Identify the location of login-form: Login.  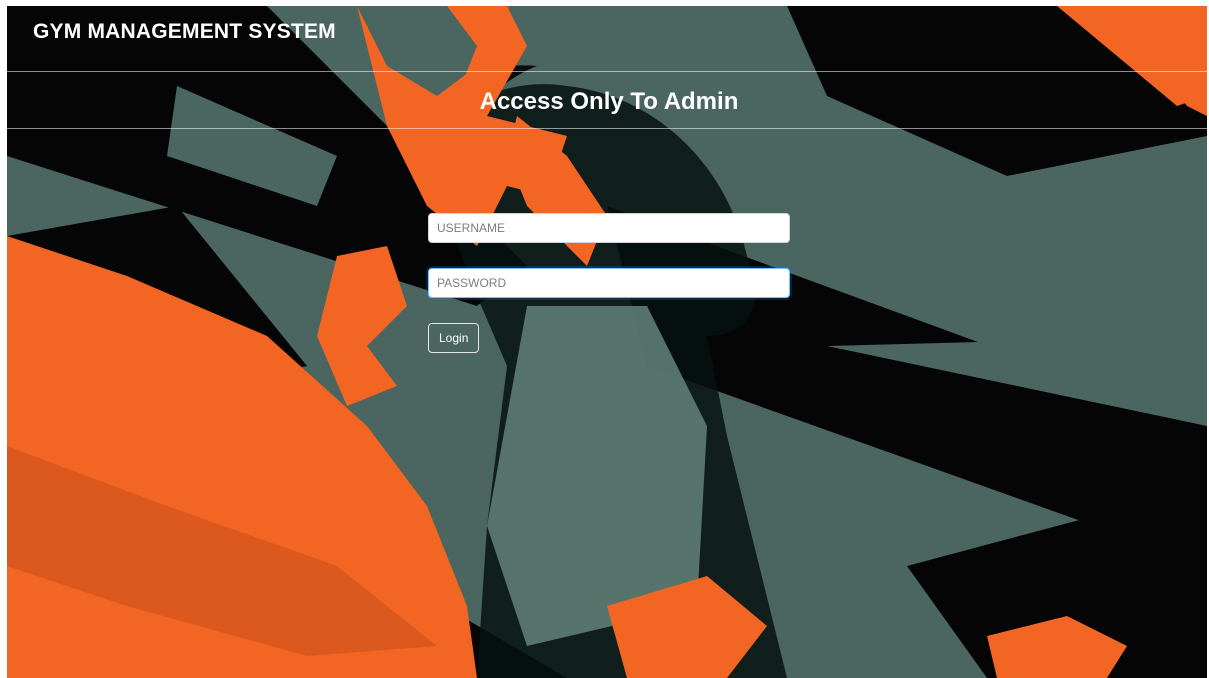
(609, 283).